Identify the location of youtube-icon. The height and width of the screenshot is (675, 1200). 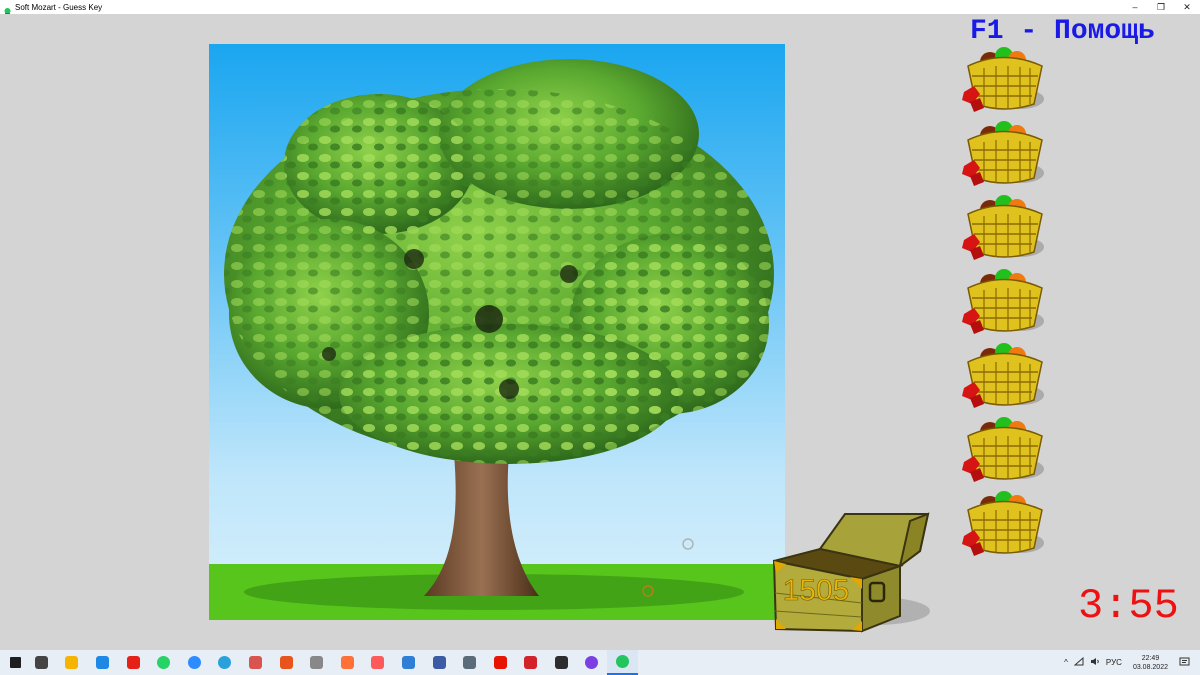
(133, 662).